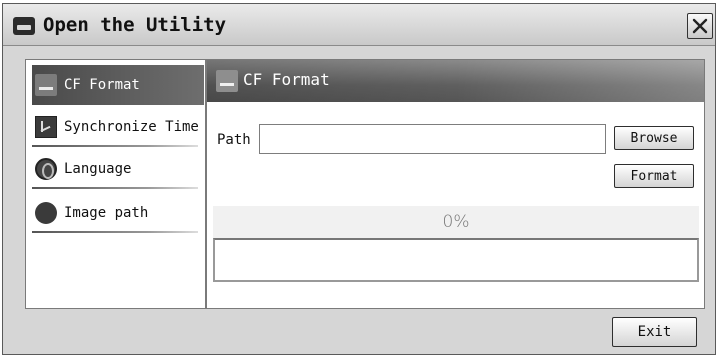  What do you see at coordinates (654, 138) in the screenshot?
I see `browse-button: Browse` at bounding box center [654, 138].